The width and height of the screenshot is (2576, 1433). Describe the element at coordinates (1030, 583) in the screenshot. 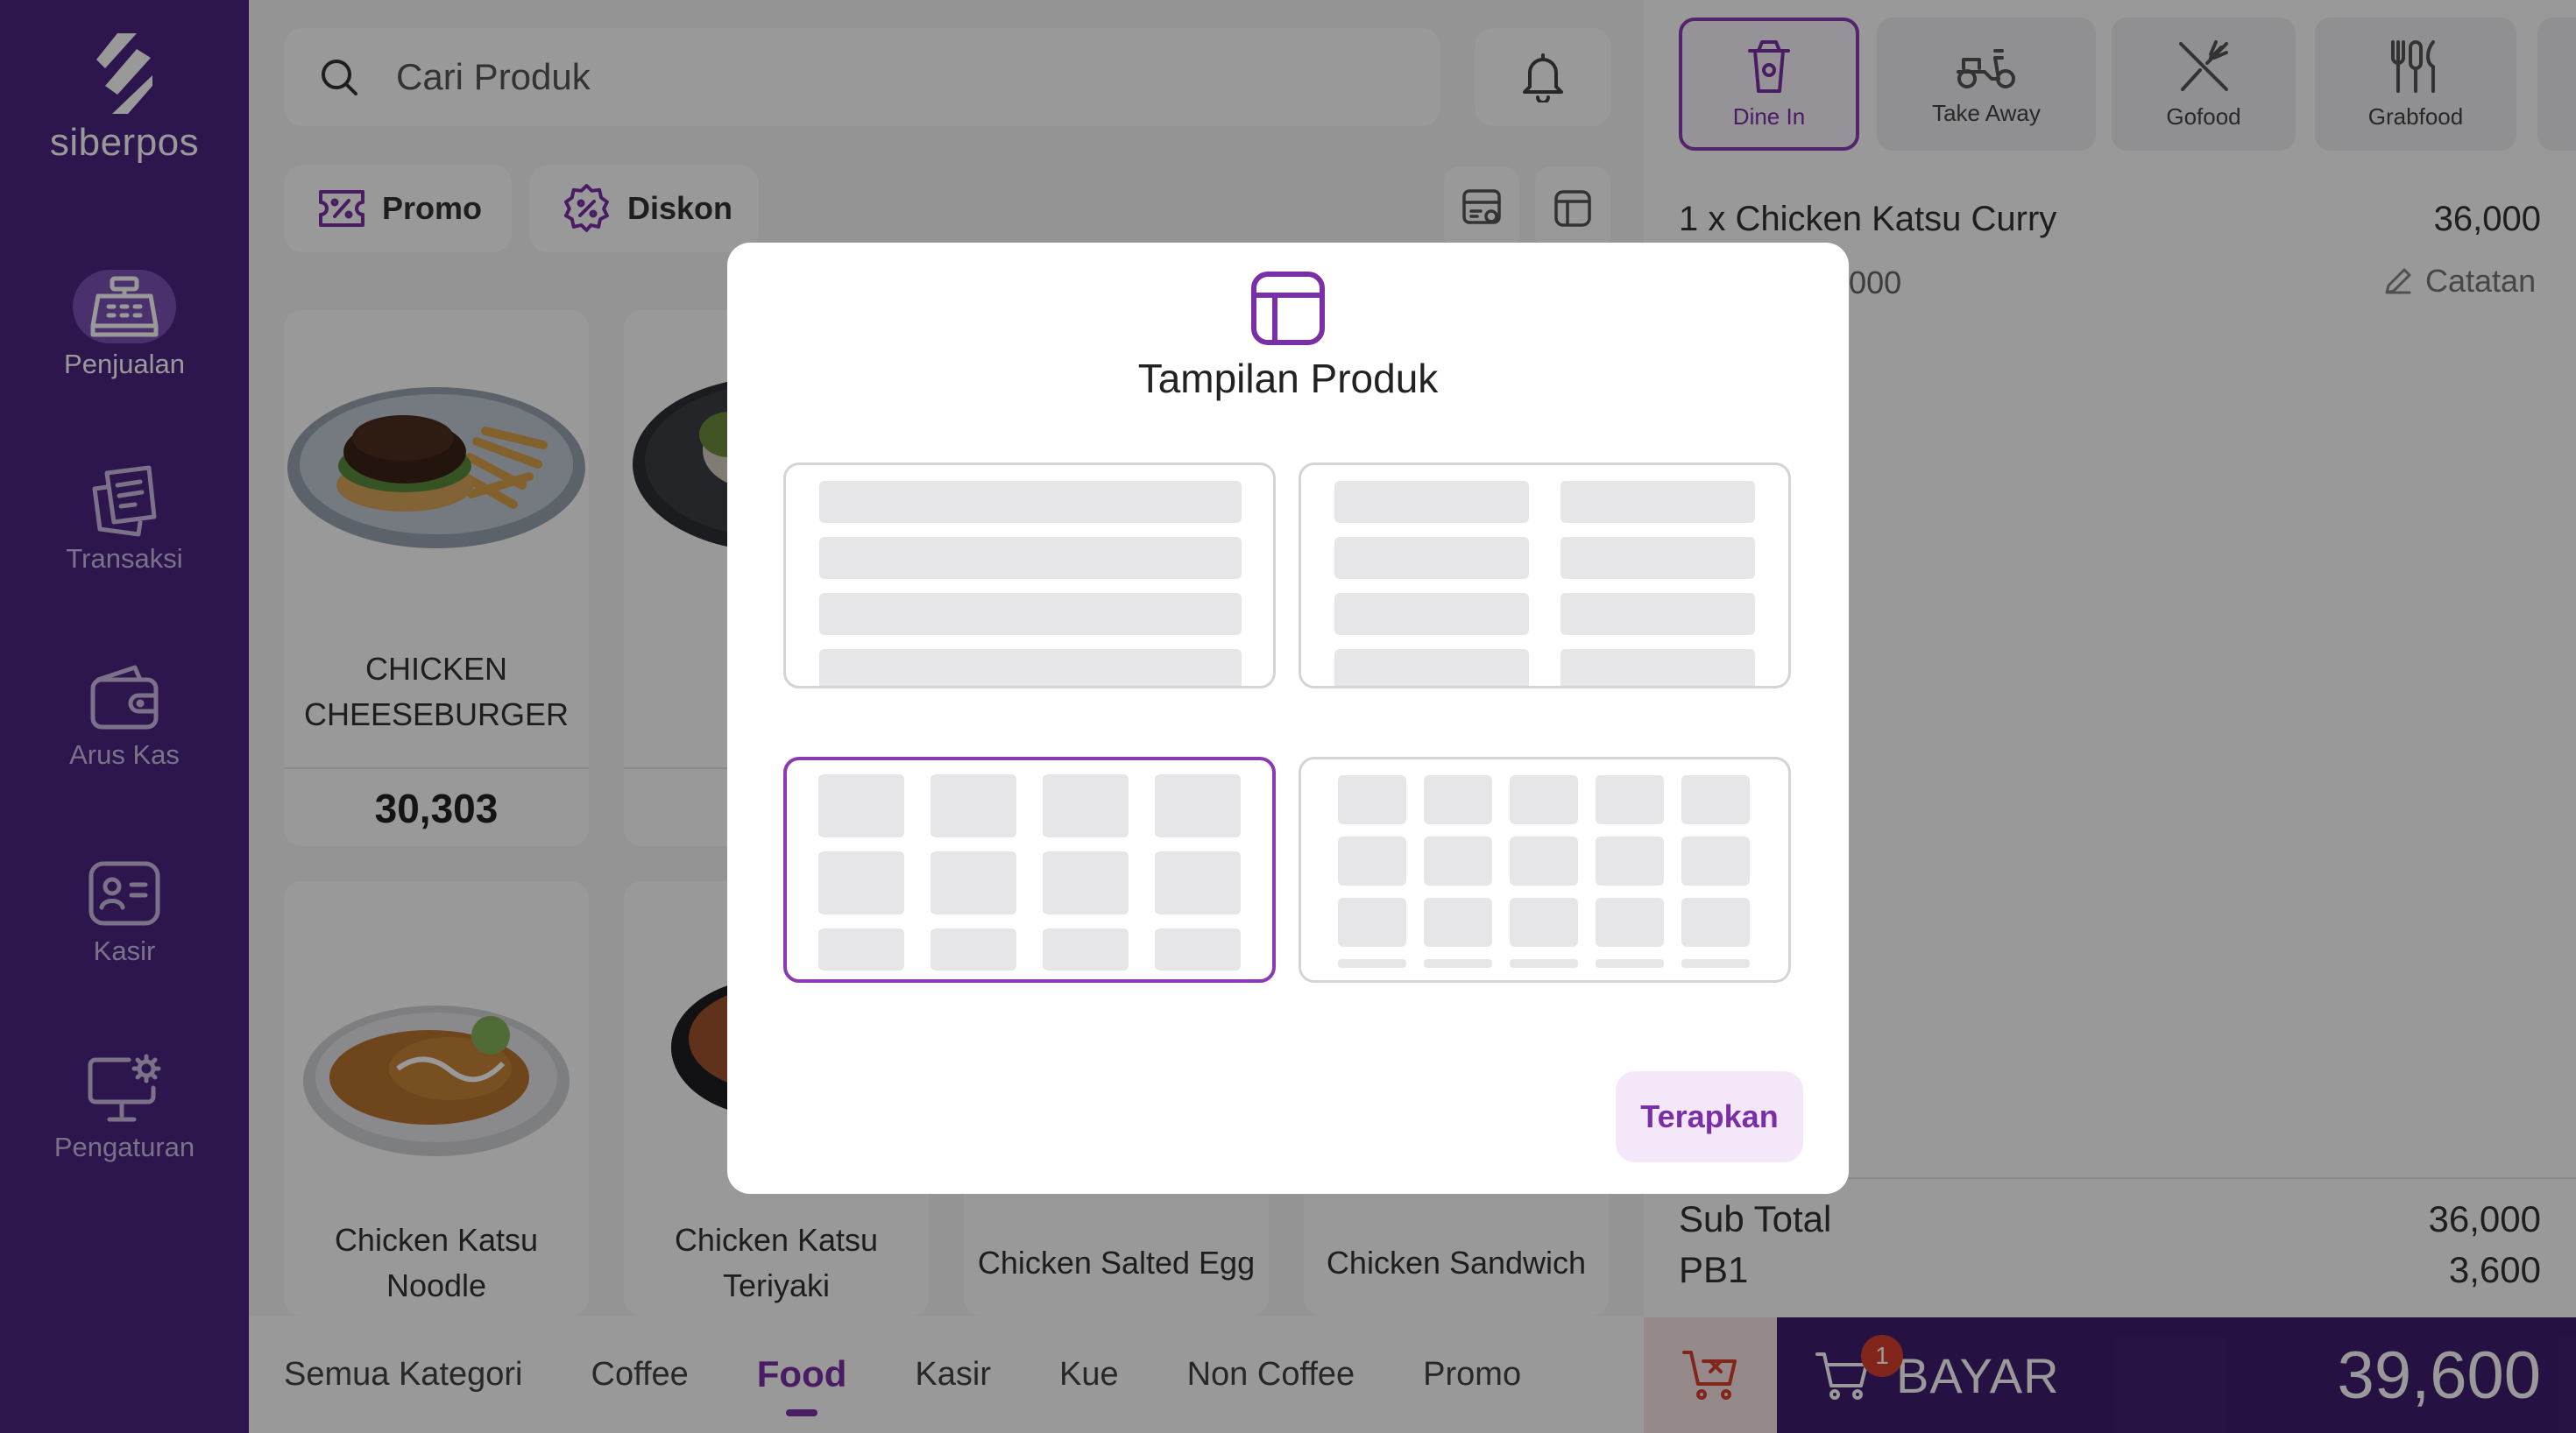

I see `list-layout-preview` at that location.